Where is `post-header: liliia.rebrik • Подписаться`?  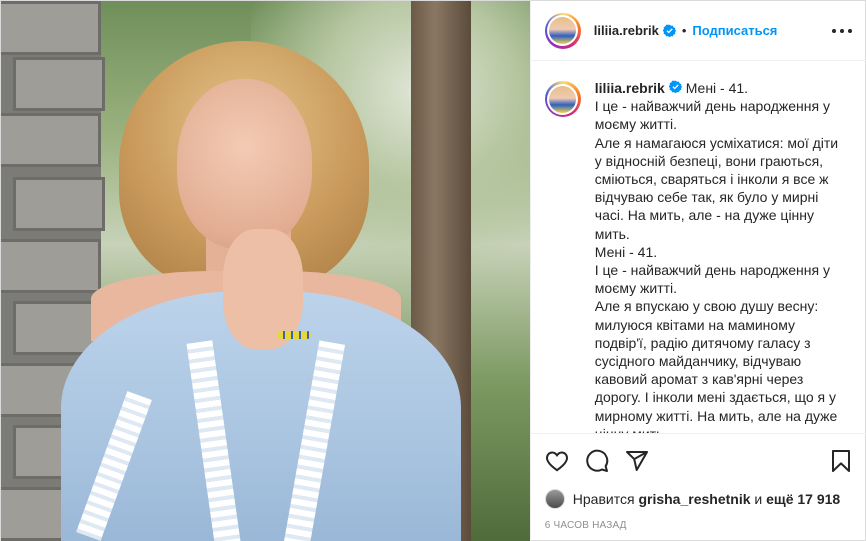
post-header: liliia.rebrik • Подписаться is located at coordinates (698, 31).